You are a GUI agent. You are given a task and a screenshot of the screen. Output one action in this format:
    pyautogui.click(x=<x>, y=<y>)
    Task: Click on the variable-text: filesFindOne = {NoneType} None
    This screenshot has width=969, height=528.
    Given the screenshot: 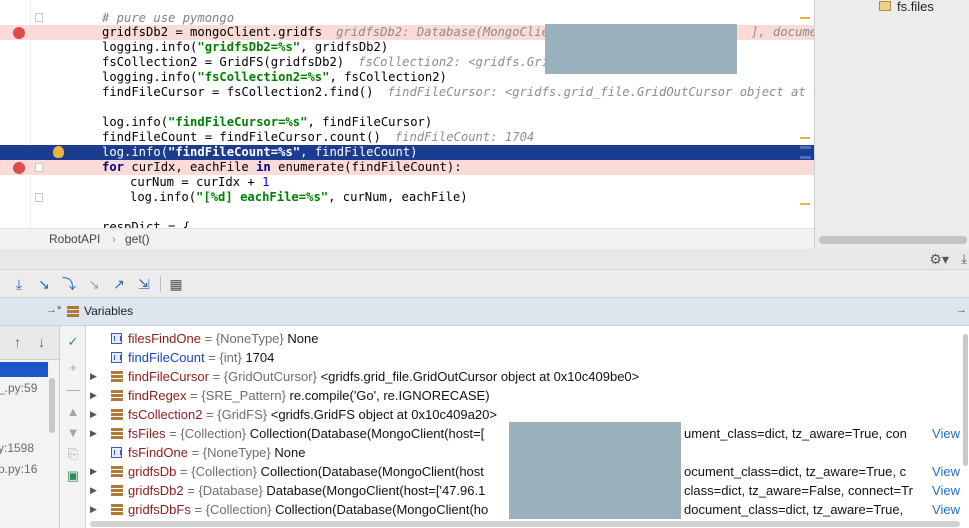 What is the action you would take?
    pyautogui.click(x=223, y=338)
    